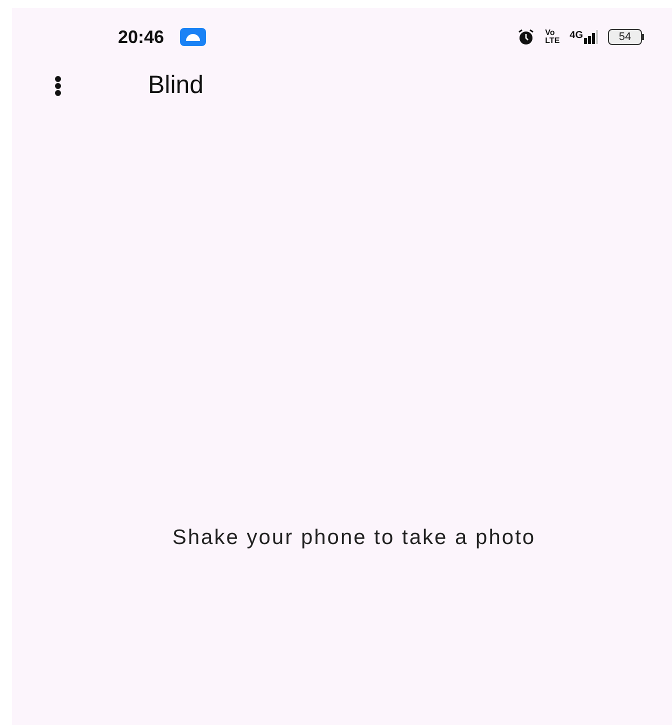  Describe the element at coordinates (176, 86) in the screenshot. I see `app-title: Blind` at that location.